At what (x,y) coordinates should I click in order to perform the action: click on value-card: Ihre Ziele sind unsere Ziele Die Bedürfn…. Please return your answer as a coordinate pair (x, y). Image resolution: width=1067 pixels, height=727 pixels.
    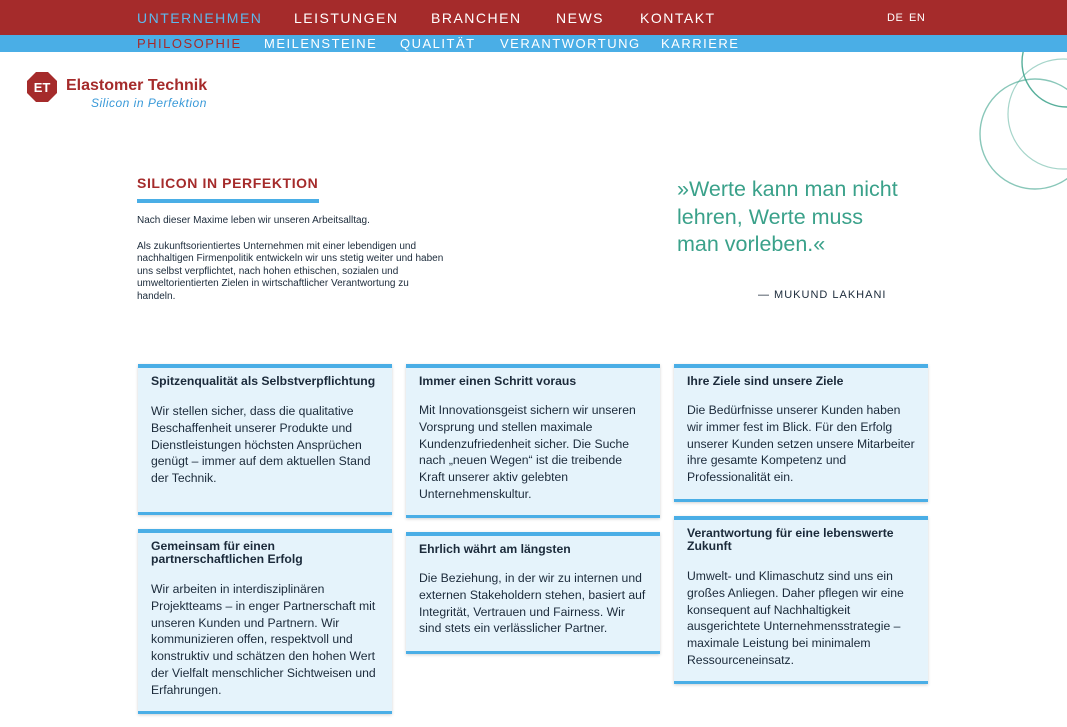
    Looking at the image, I should click on (801, 433).